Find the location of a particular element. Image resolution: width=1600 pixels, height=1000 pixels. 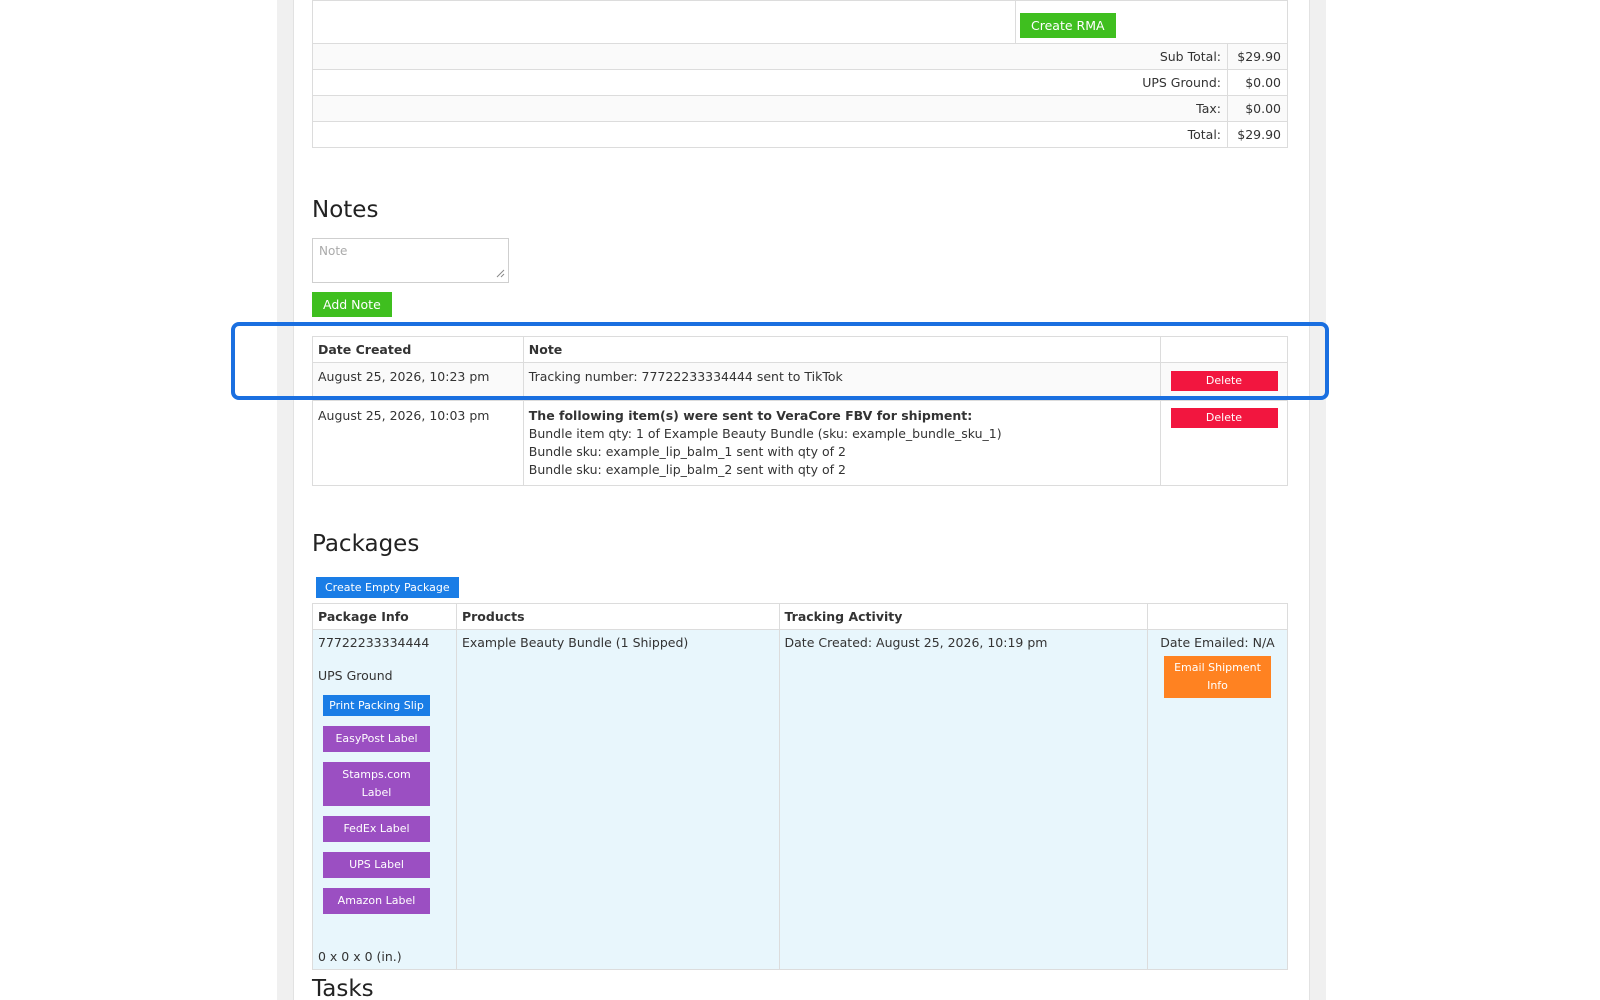

totals-row-tax: Tax: $0.00 is located at coordinates (800, 108).